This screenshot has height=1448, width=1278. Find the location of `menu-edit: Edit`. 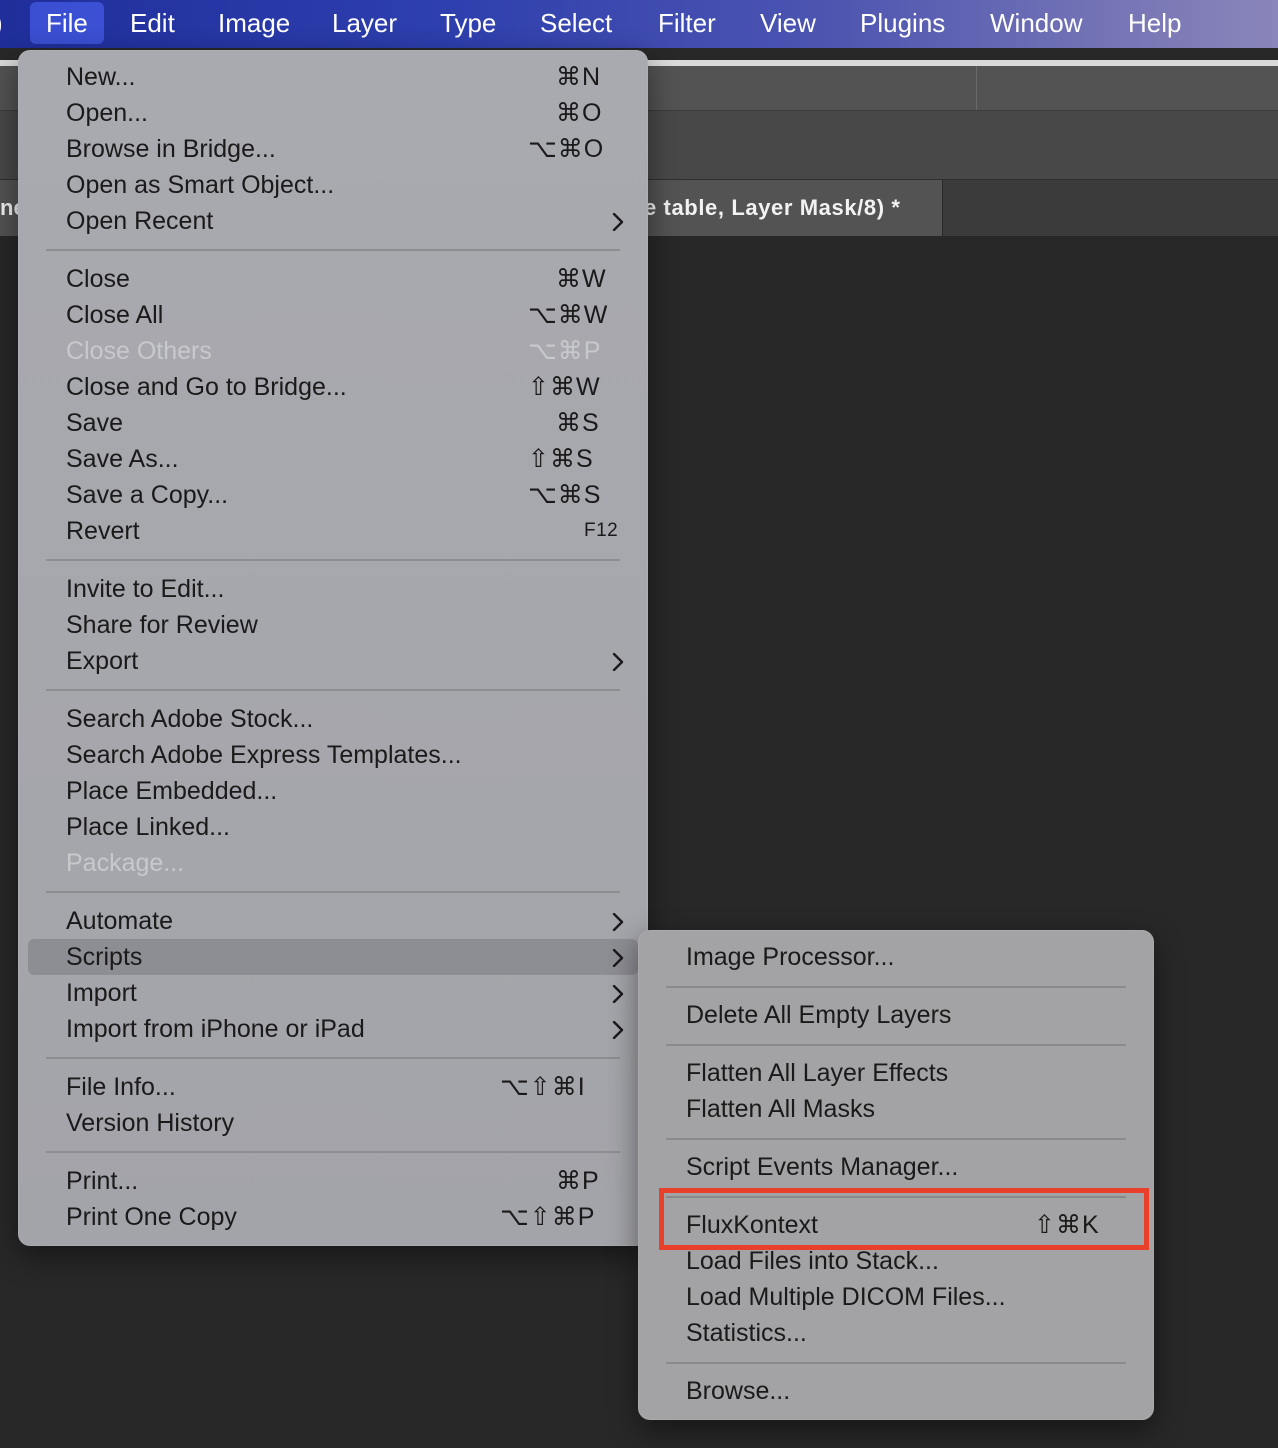

menu-edit: Edit is located at coordinates (152, 24).